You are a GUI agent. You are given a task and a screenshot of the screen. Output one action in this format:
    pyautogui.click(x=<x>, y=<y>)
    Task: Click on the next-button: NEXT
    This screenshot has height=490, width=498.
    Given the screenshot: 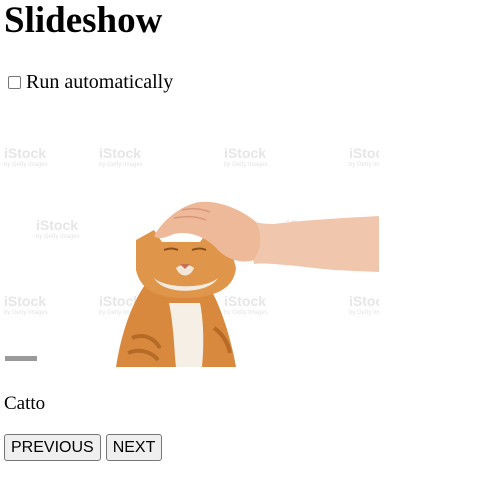 What is the action you would take?
    pyautogui.click(x=134, y=447)
    